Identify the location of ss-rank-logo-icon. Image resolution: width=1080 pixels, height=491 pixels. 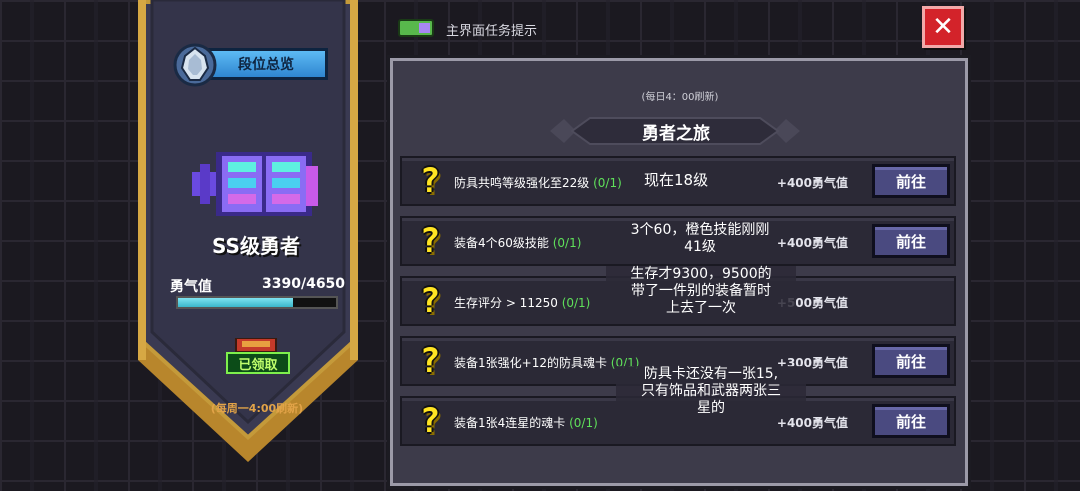
(255, 184).